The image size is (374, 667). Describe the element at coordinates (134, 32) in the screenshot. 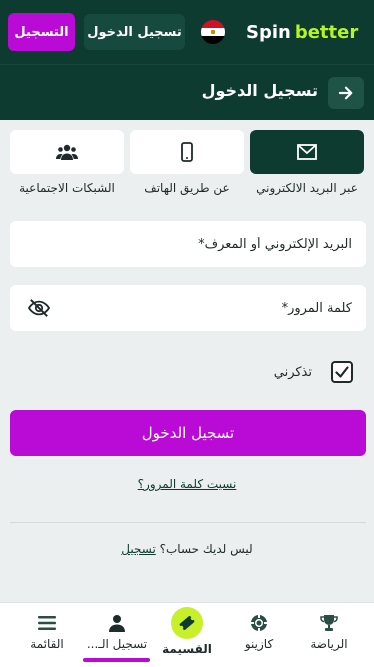

I see `header-login-button: تسجيل الدخول` at that location.